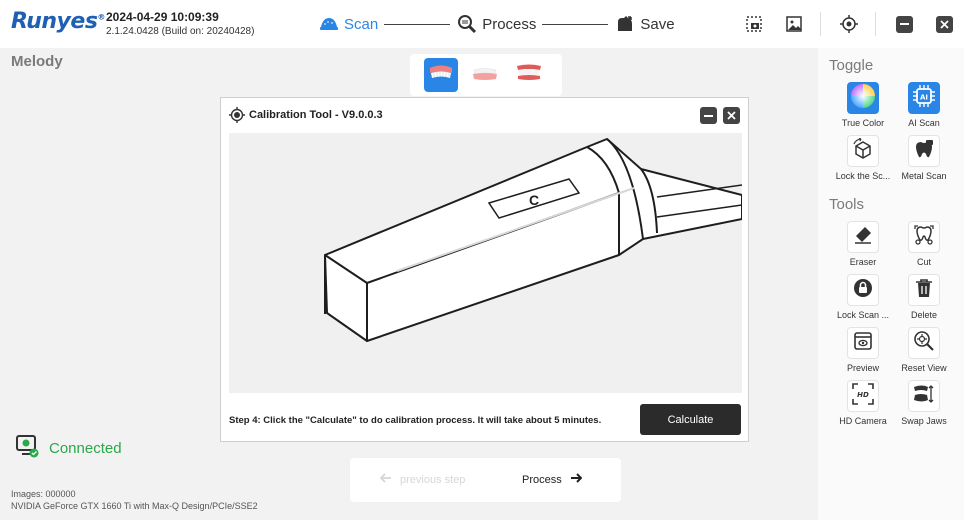 The height and width of the screenshot is (520, 964). What do you see at coordinates (657, 24) in the screenshot?
I see `step-save-label: Save` at bounding box center [657, 24].